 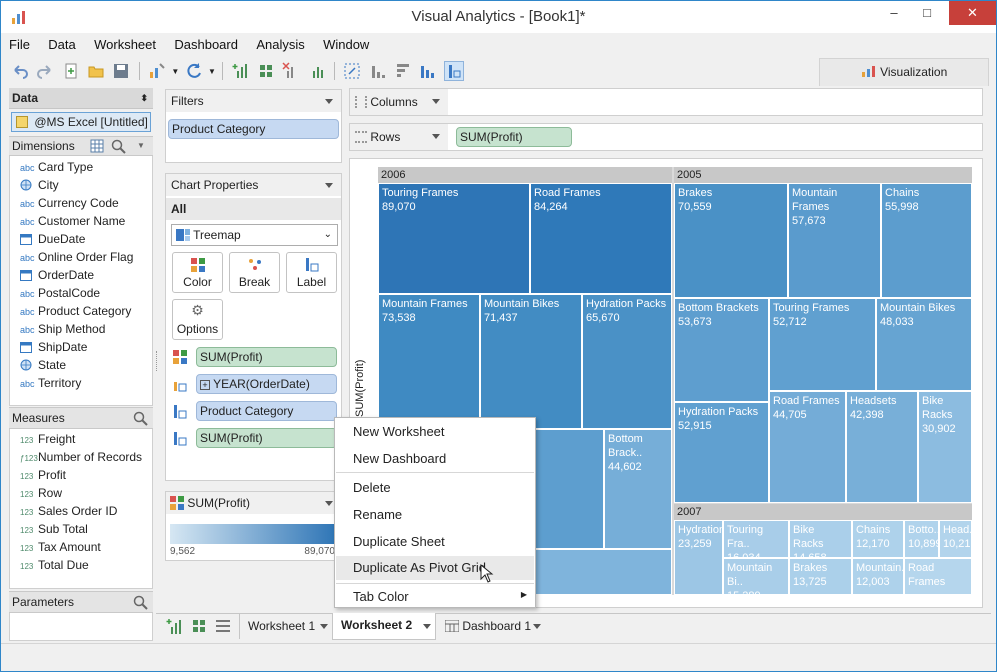 What do you see at coordinates (820, 539) in the screenshot?
I see `treemap-cell: Bike Racks 14,658` at bounding box center [820, 539].